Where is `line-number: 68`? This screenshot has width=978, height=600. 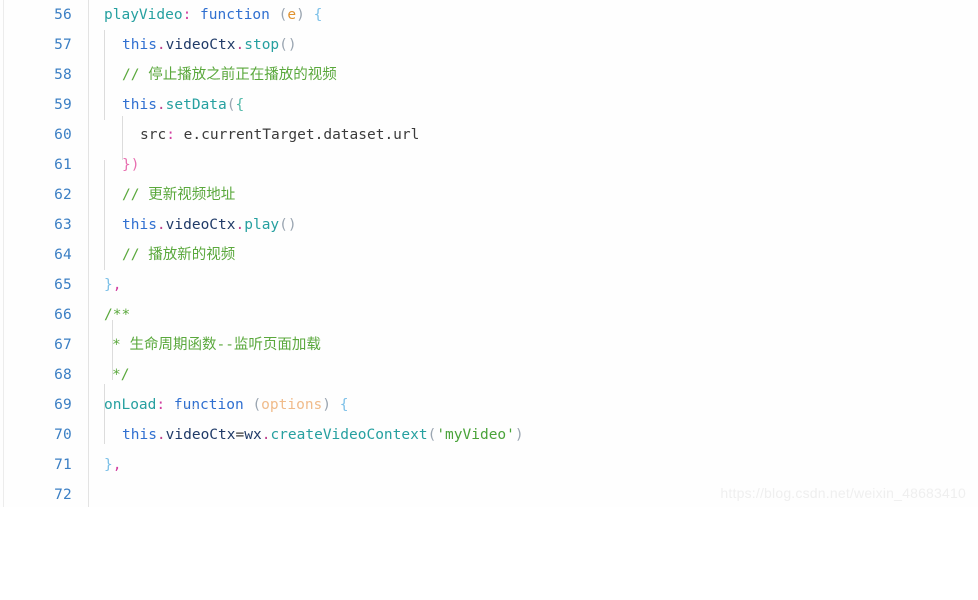
line-number: 68 is located at coordinates (63, 375).